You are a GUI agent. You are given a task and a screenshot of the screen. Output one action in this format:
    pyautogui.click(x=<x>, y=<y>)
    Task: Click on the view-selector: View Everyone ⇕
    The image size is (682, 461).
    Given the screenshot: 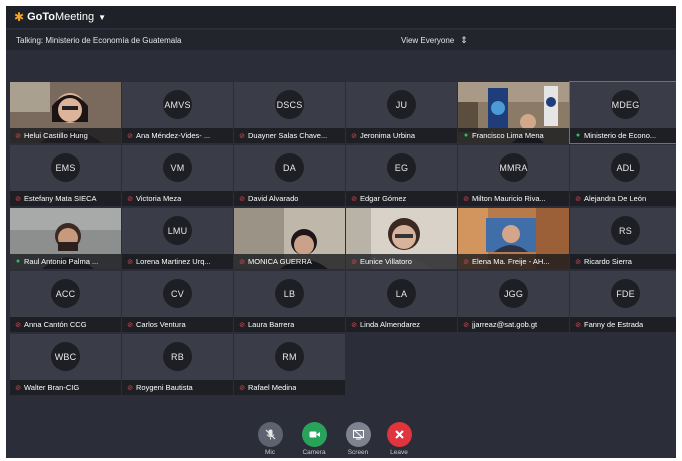 What is the action you would take?
    pyautogui.click(x=434, y=40)
    